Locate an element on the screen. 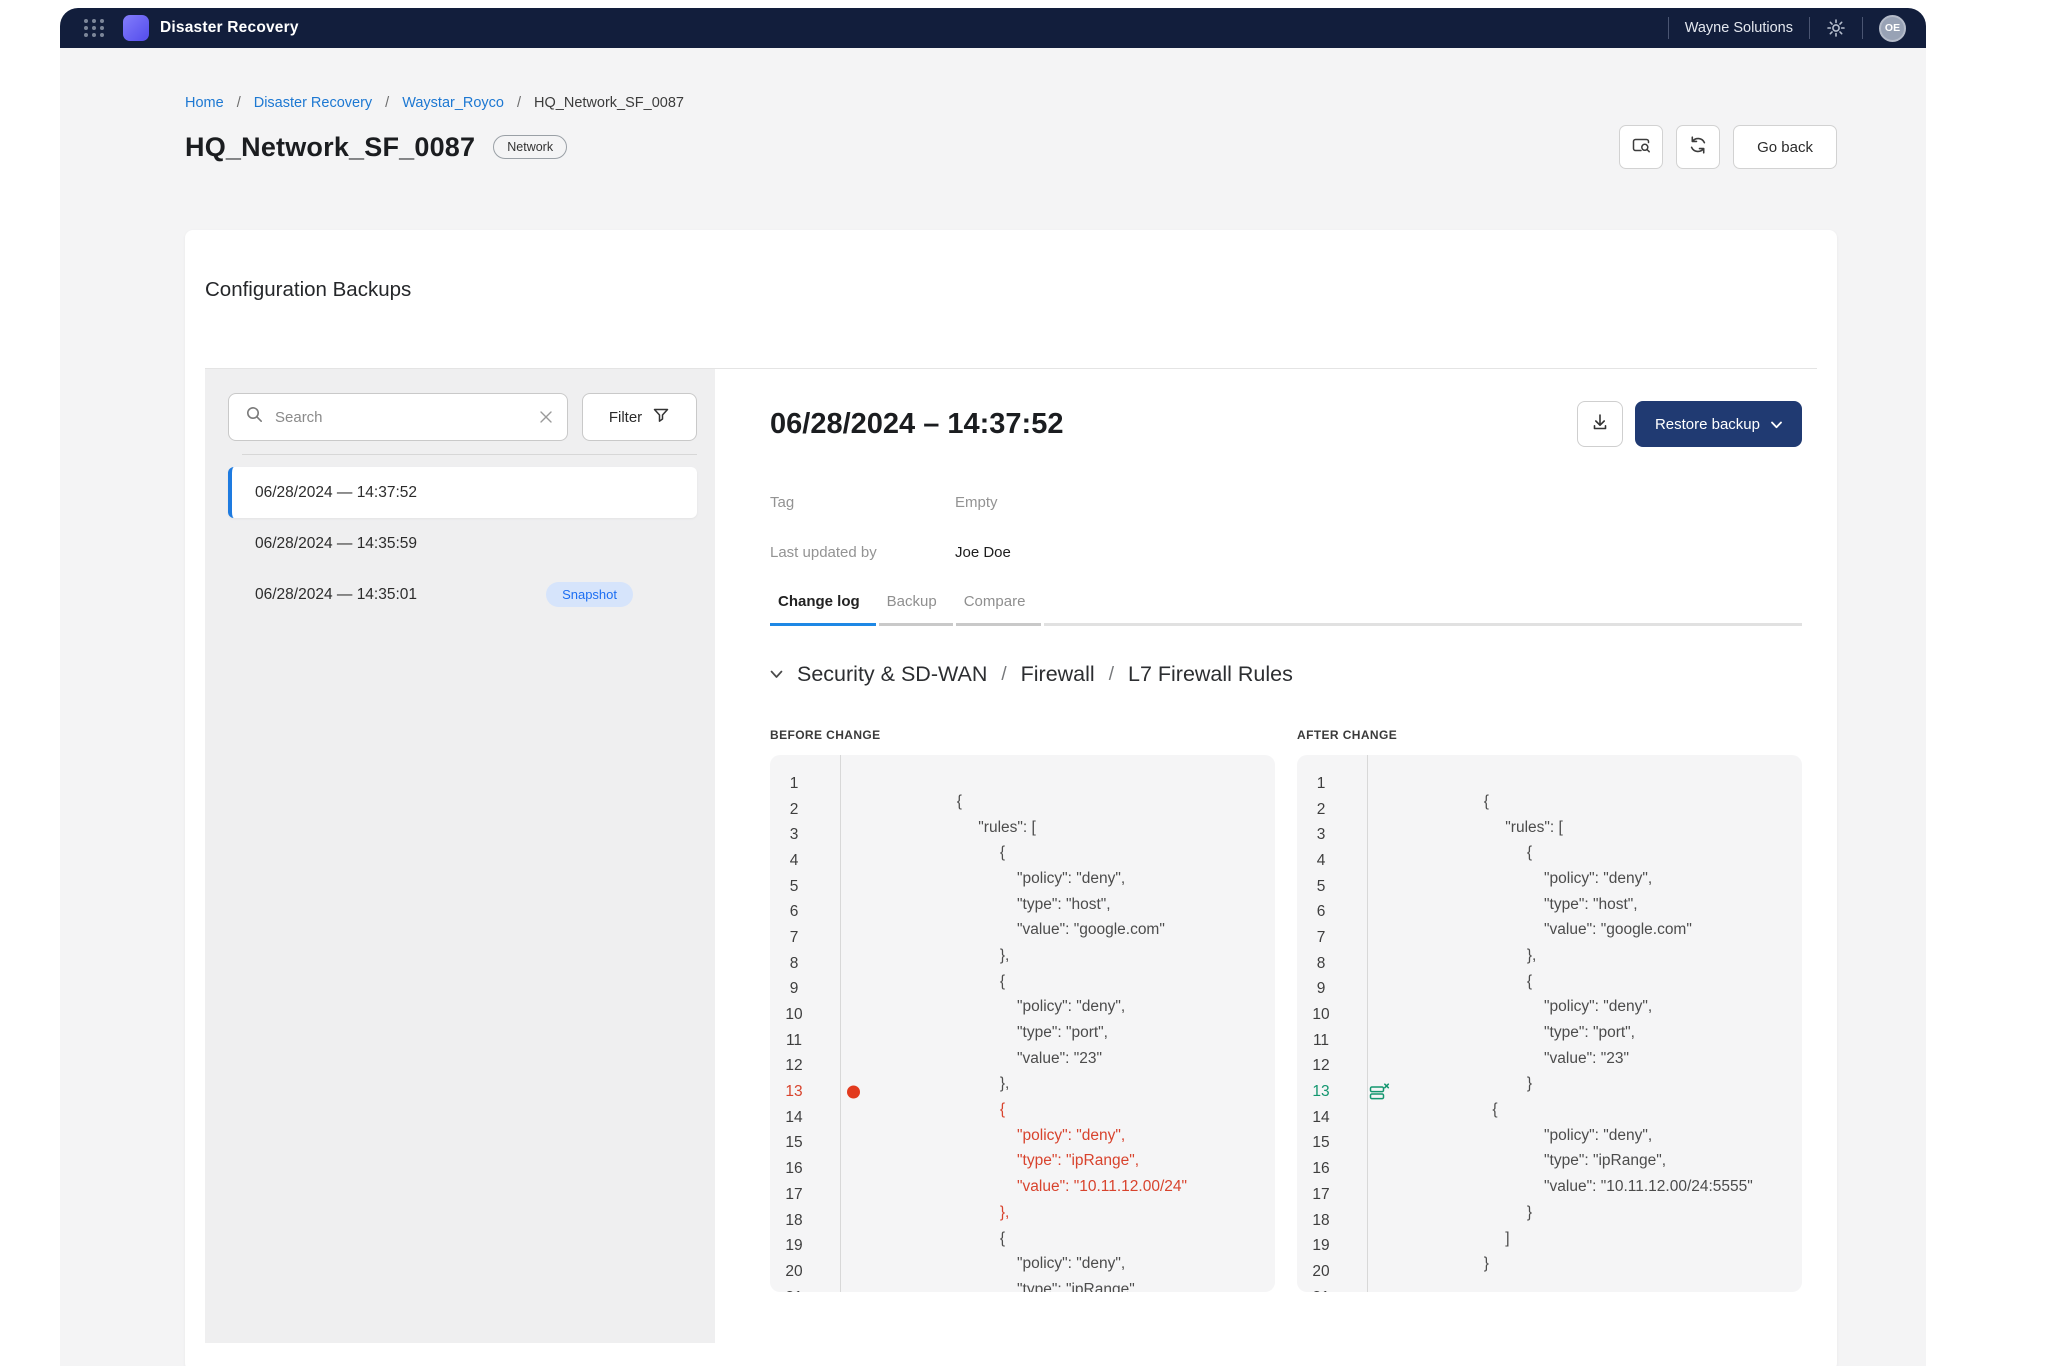  tabs-underline-track is located at coordinates (1423, 609).